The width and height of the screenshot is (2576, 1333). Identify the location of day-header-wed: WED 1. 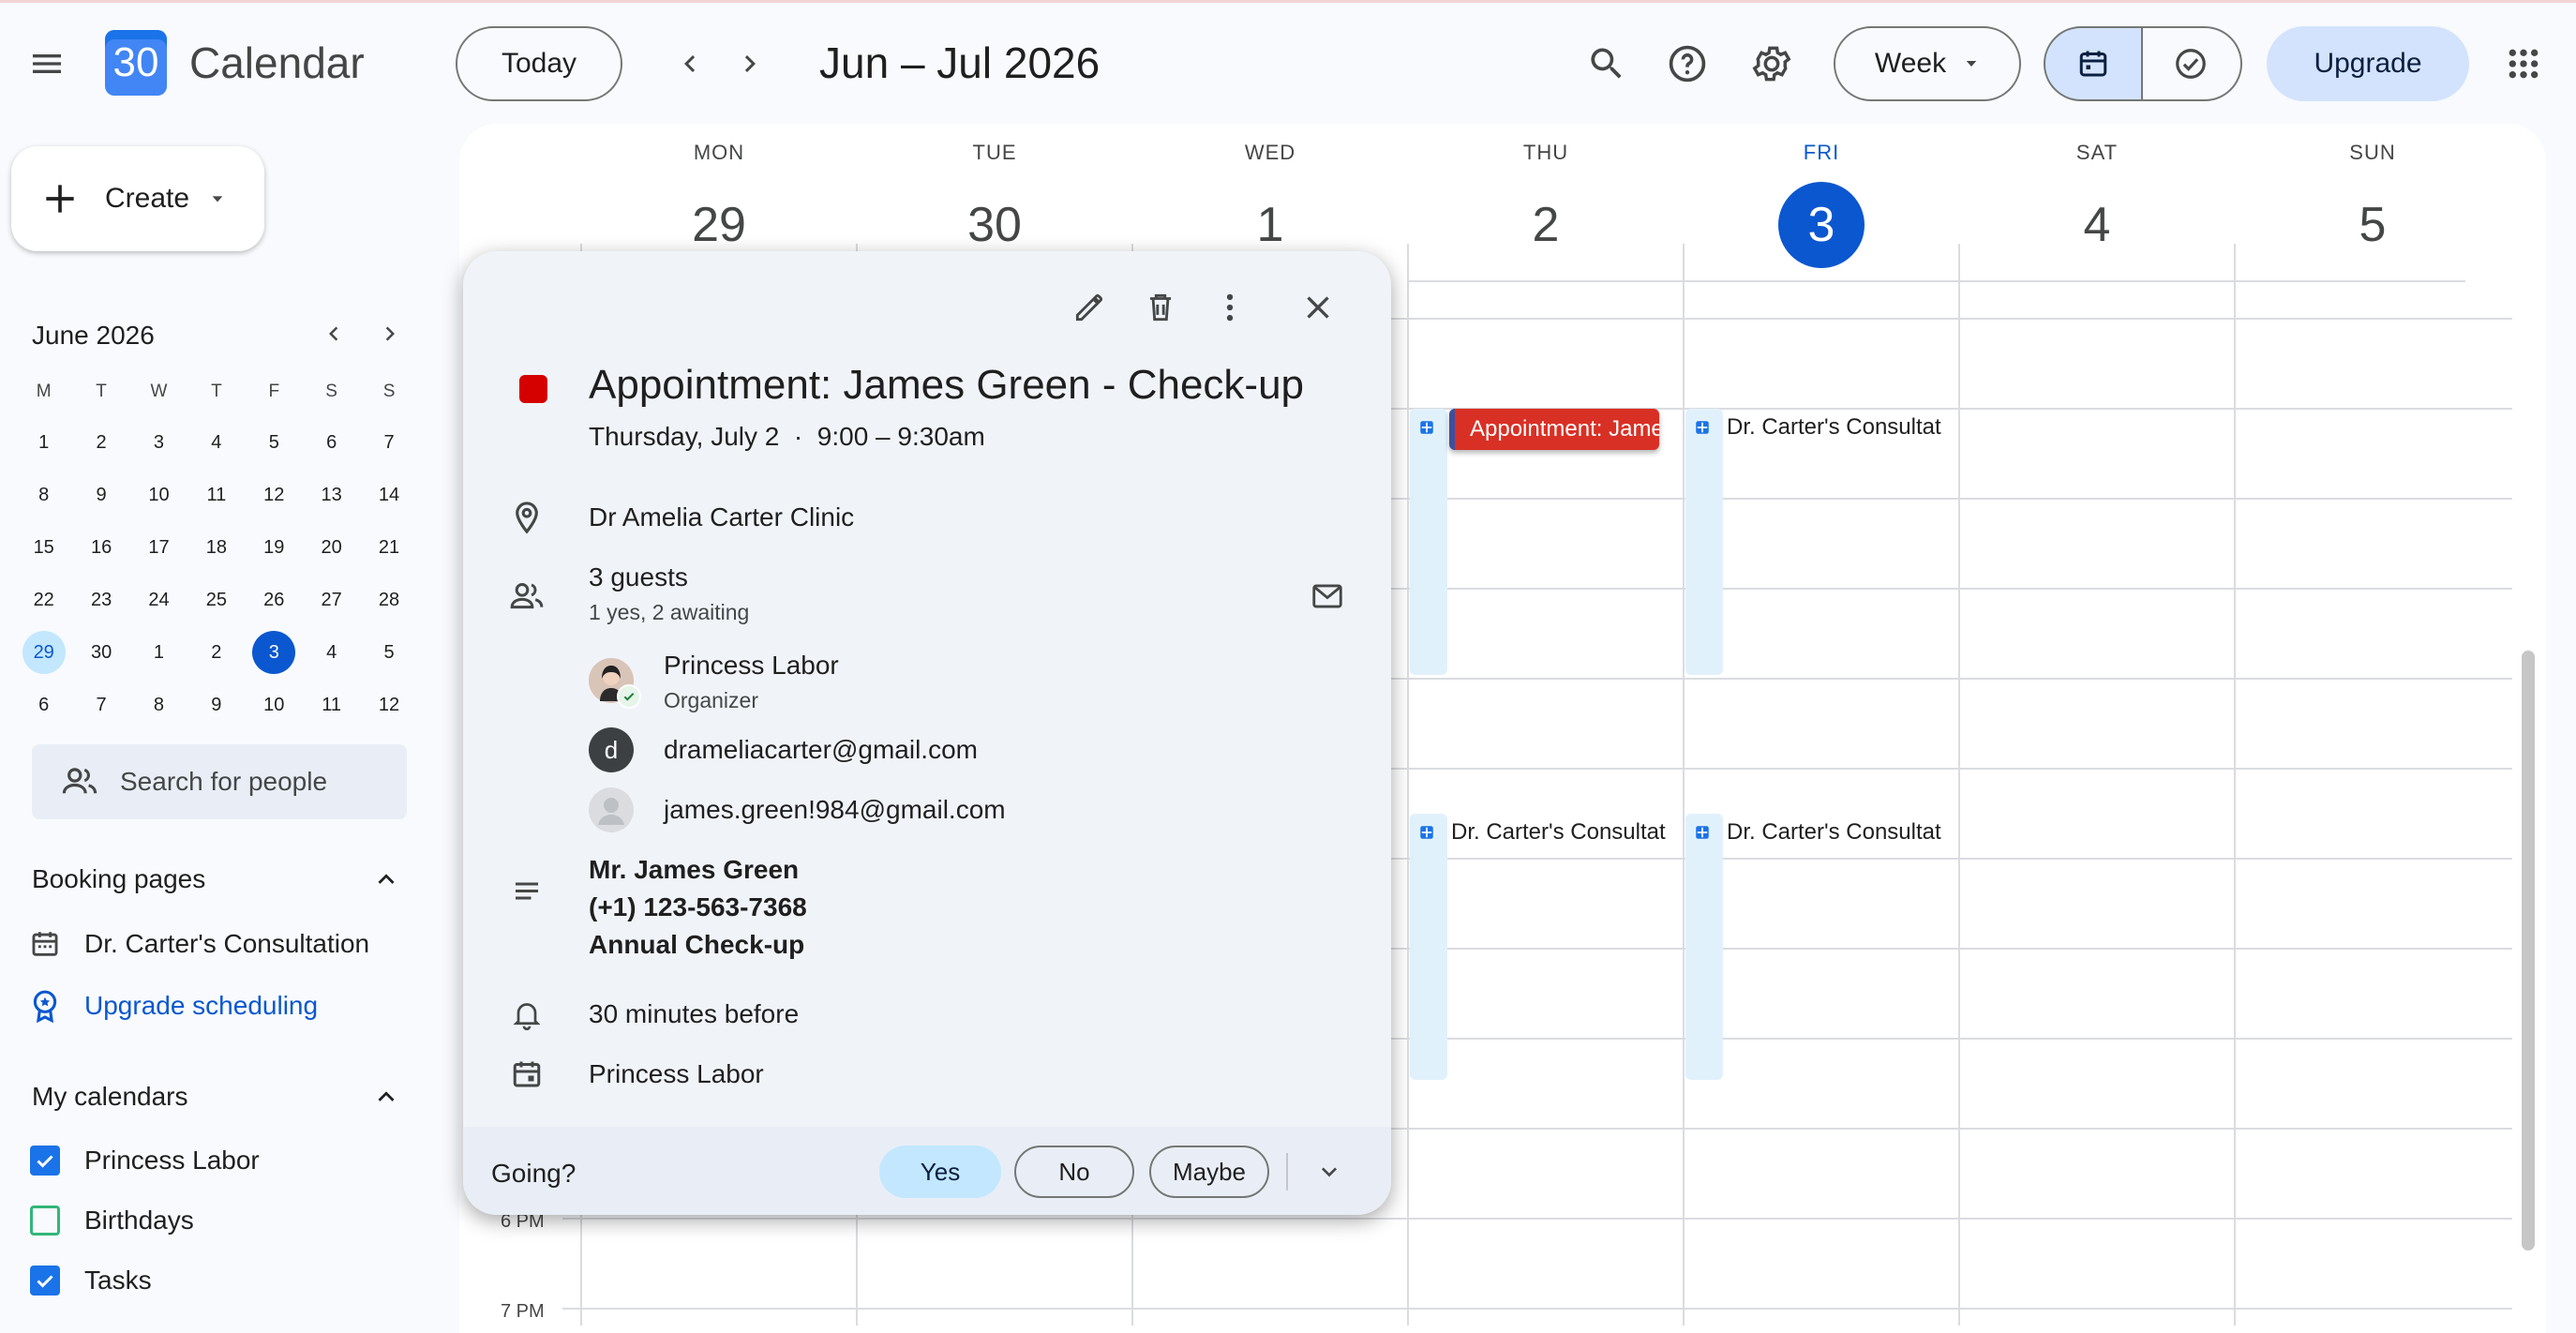
(1270, 204).